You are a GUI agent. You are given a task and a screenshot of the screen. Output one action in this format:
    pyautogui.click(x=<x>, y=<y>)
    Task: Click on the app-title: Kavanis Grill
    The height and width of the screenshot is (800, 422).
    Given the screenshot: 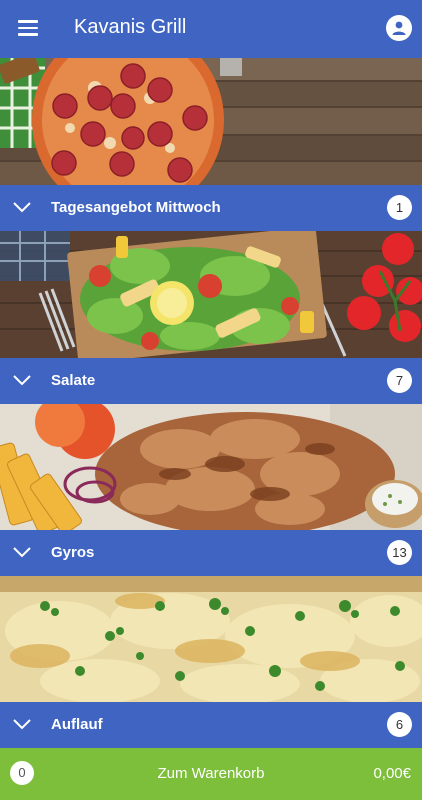 What is the action you would take?
    pyautogui.click(x=130, y=27)
    